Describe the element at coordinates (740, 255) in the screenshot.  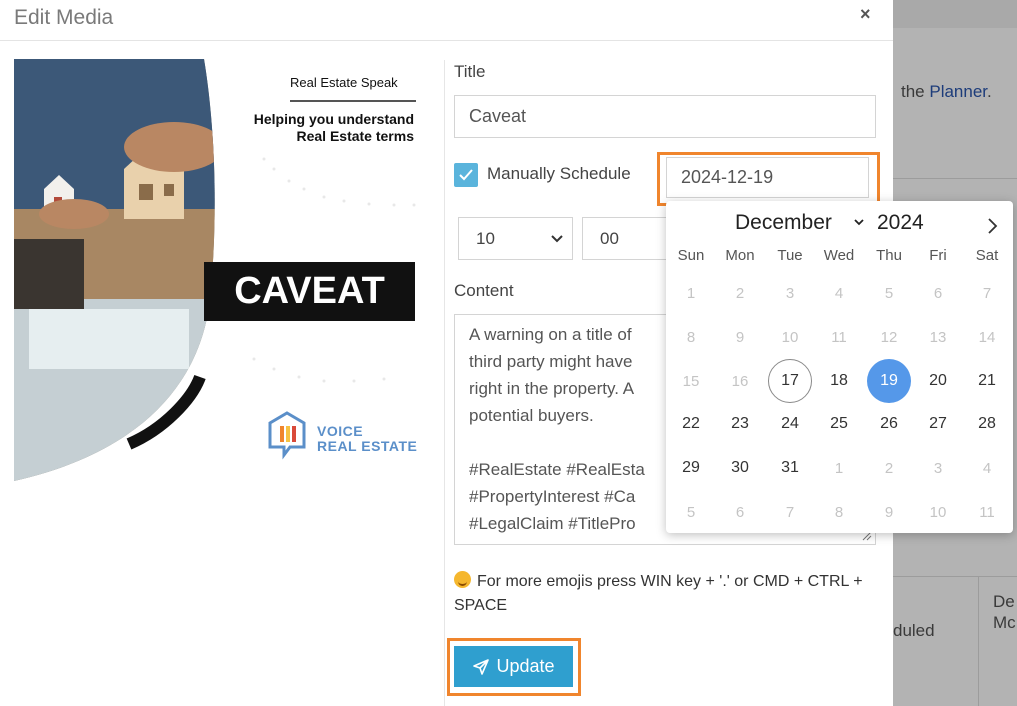
I see `weekday-label: Mon` at that location.